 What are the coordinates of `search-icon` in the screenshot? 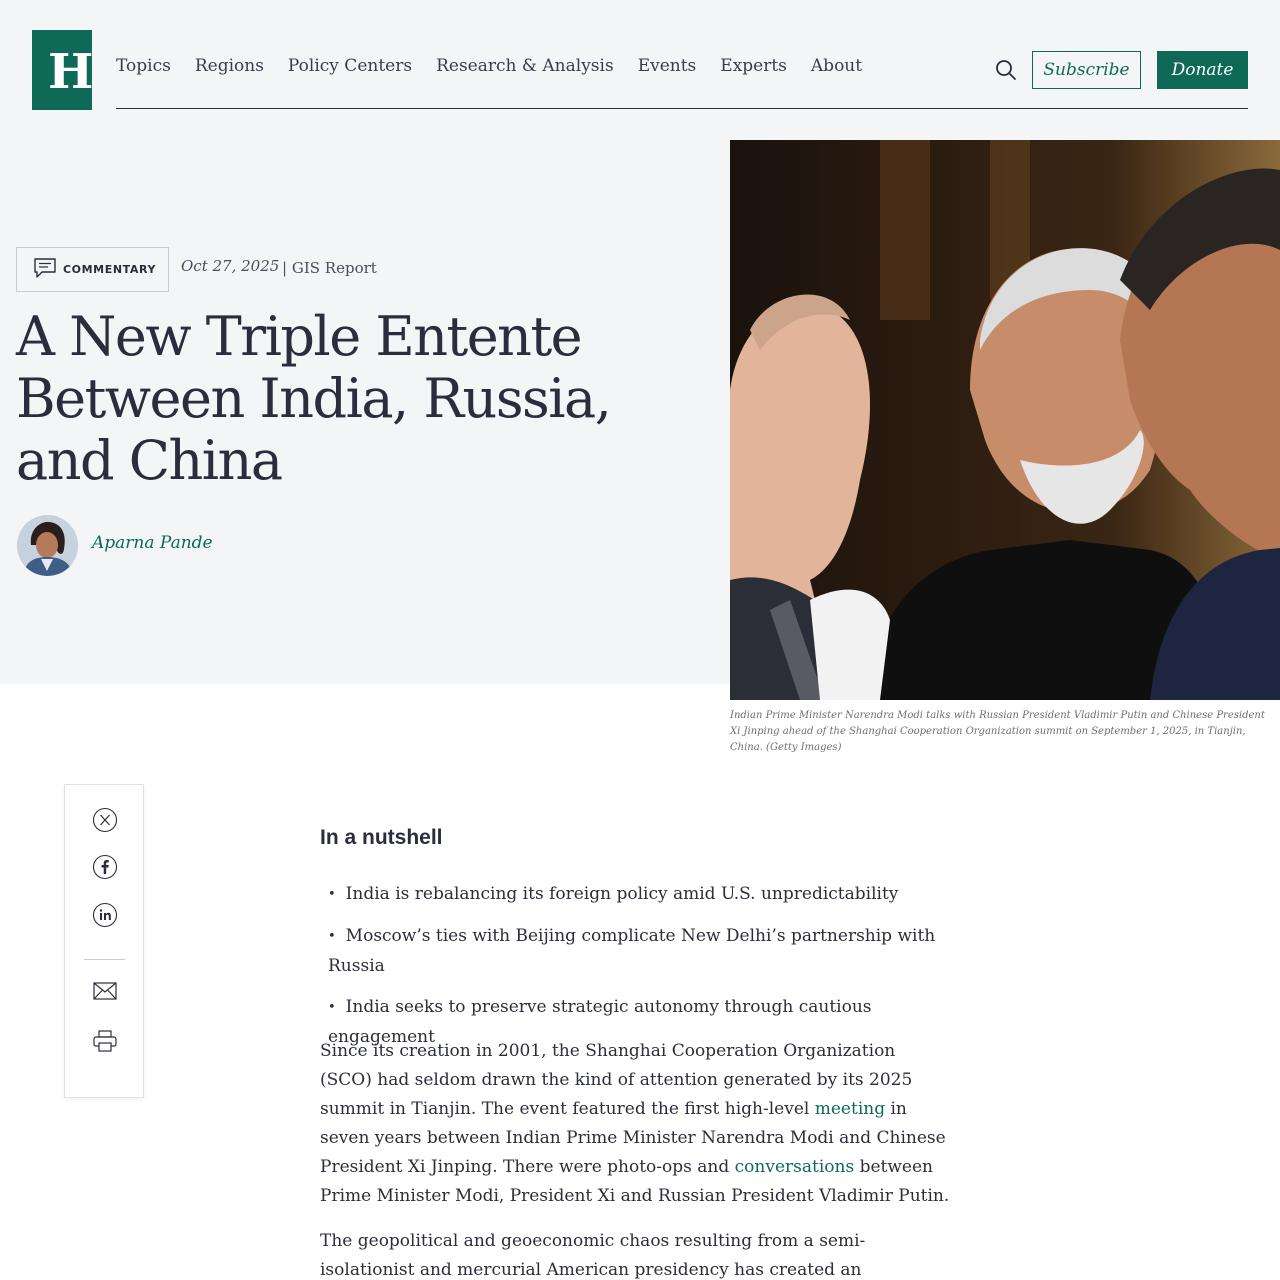 It's located at (1006, 70).